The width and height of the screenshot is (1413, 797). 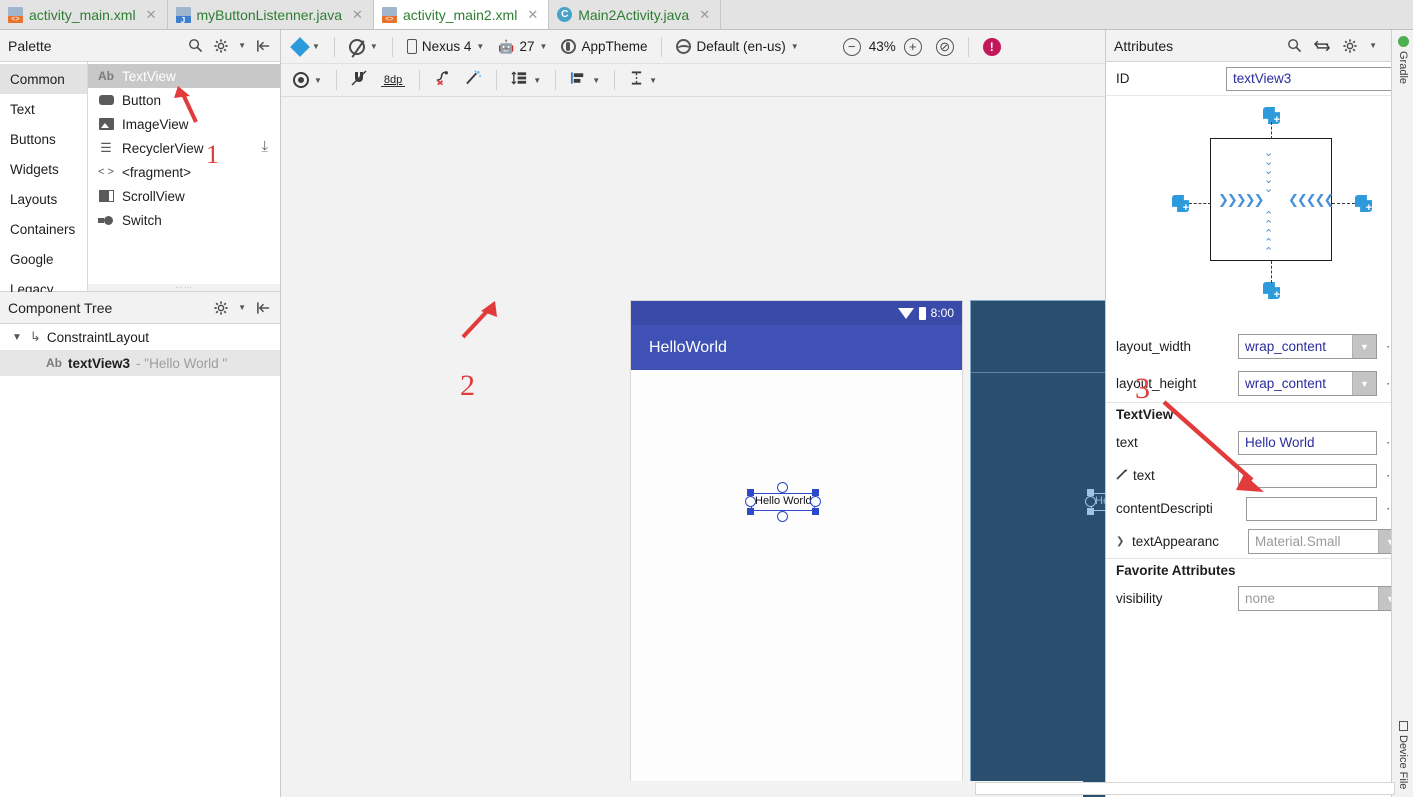 What do you see at coordinates (1307, 475) in the screenshot?
I see `text-design-input` at bounding box center [1307, 475].